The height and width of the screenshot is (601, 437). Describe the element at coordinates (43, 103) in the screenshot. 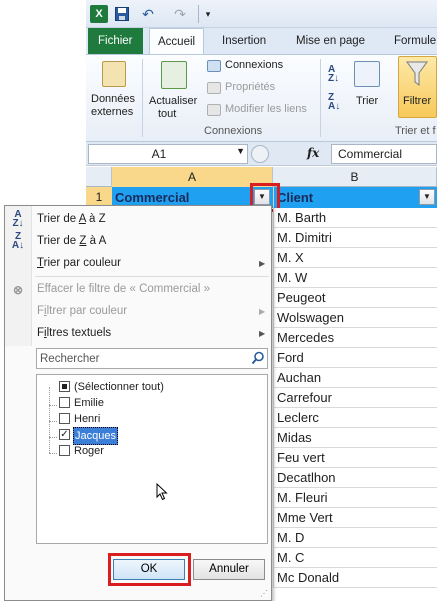

I see `background-strip` at that location.